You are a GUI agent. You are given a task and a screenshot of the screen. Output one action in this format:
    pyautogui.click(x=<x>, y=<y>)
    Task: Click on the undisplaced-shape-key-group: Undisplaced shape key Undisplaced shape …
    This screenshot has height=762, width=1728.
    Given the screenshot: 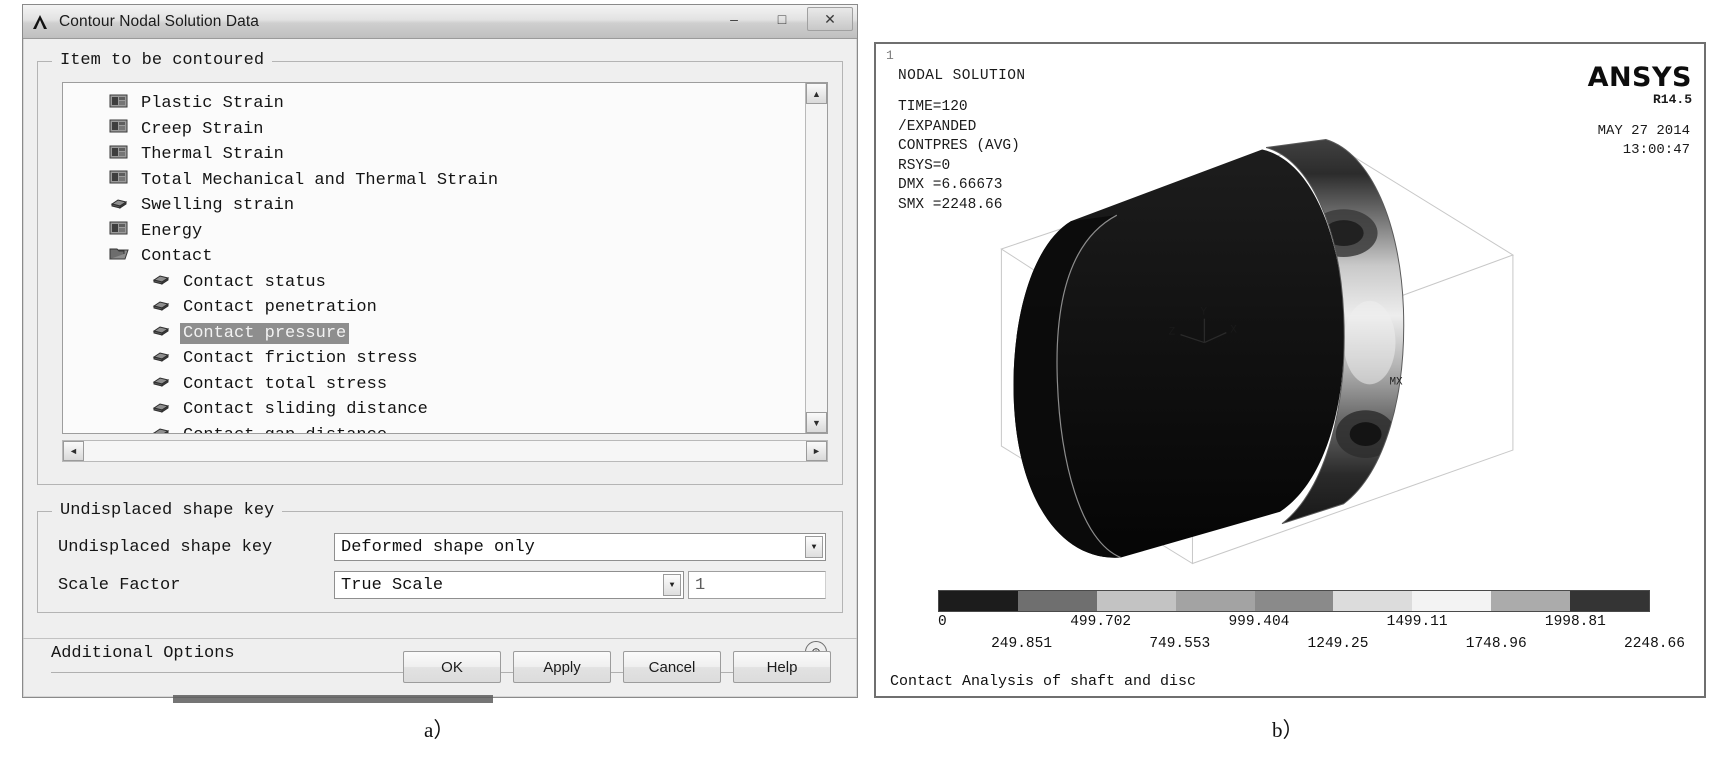 What is the action you would take?
    pyautogui.click(x=440, y=557)
    